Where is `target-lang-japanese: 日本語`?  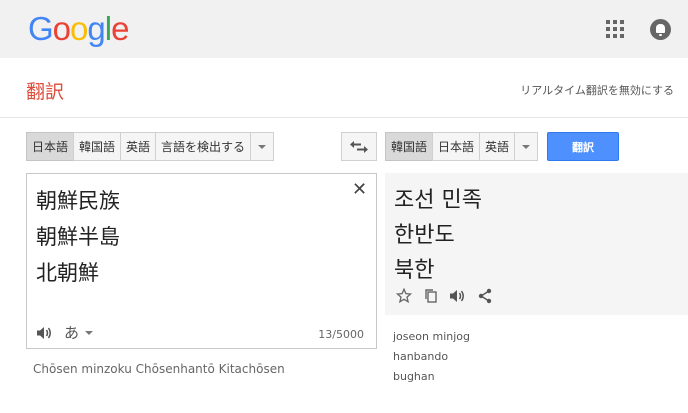 target-lang-japanese: 日本語 is located at coordinates (456, 146).